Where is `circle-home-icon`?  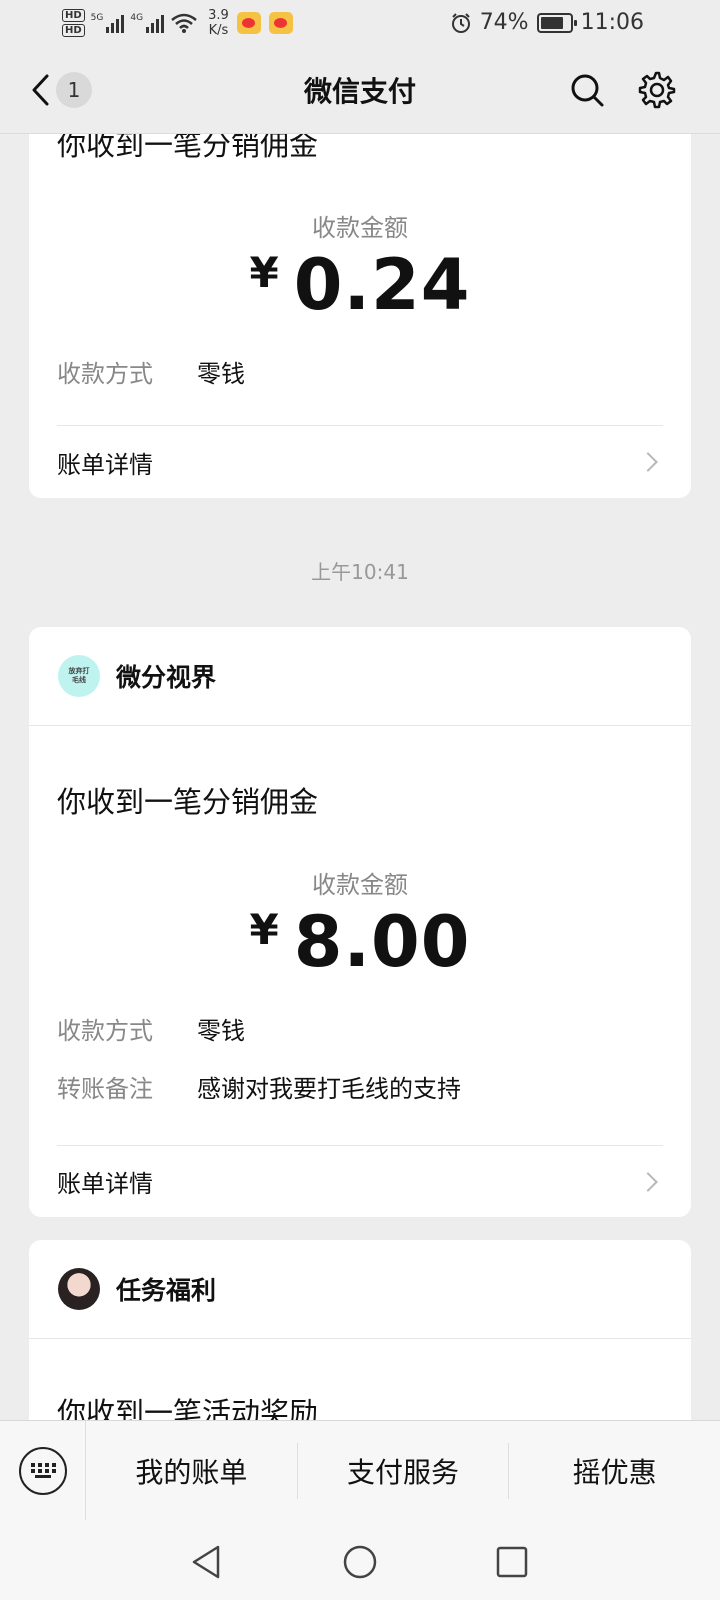
circle-home-icon is located at coordinates (360, 1562).